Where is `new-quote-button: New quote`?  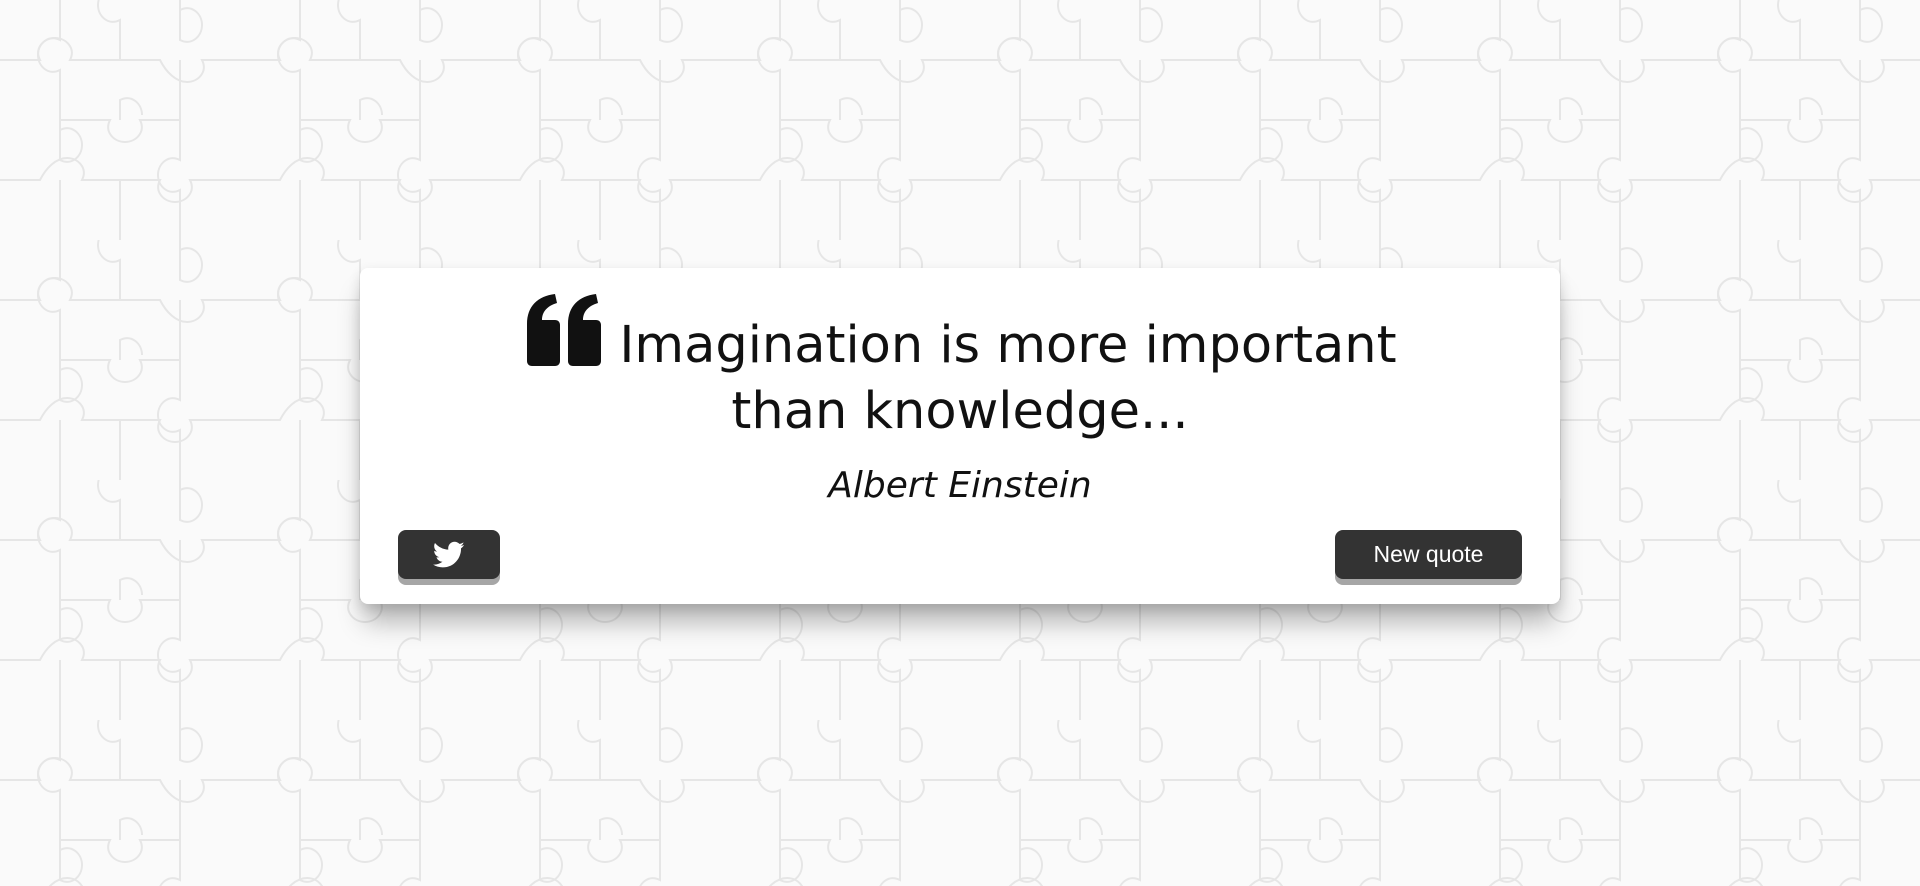 new-quote-button: New quote is located at coordinates (1428, 554).